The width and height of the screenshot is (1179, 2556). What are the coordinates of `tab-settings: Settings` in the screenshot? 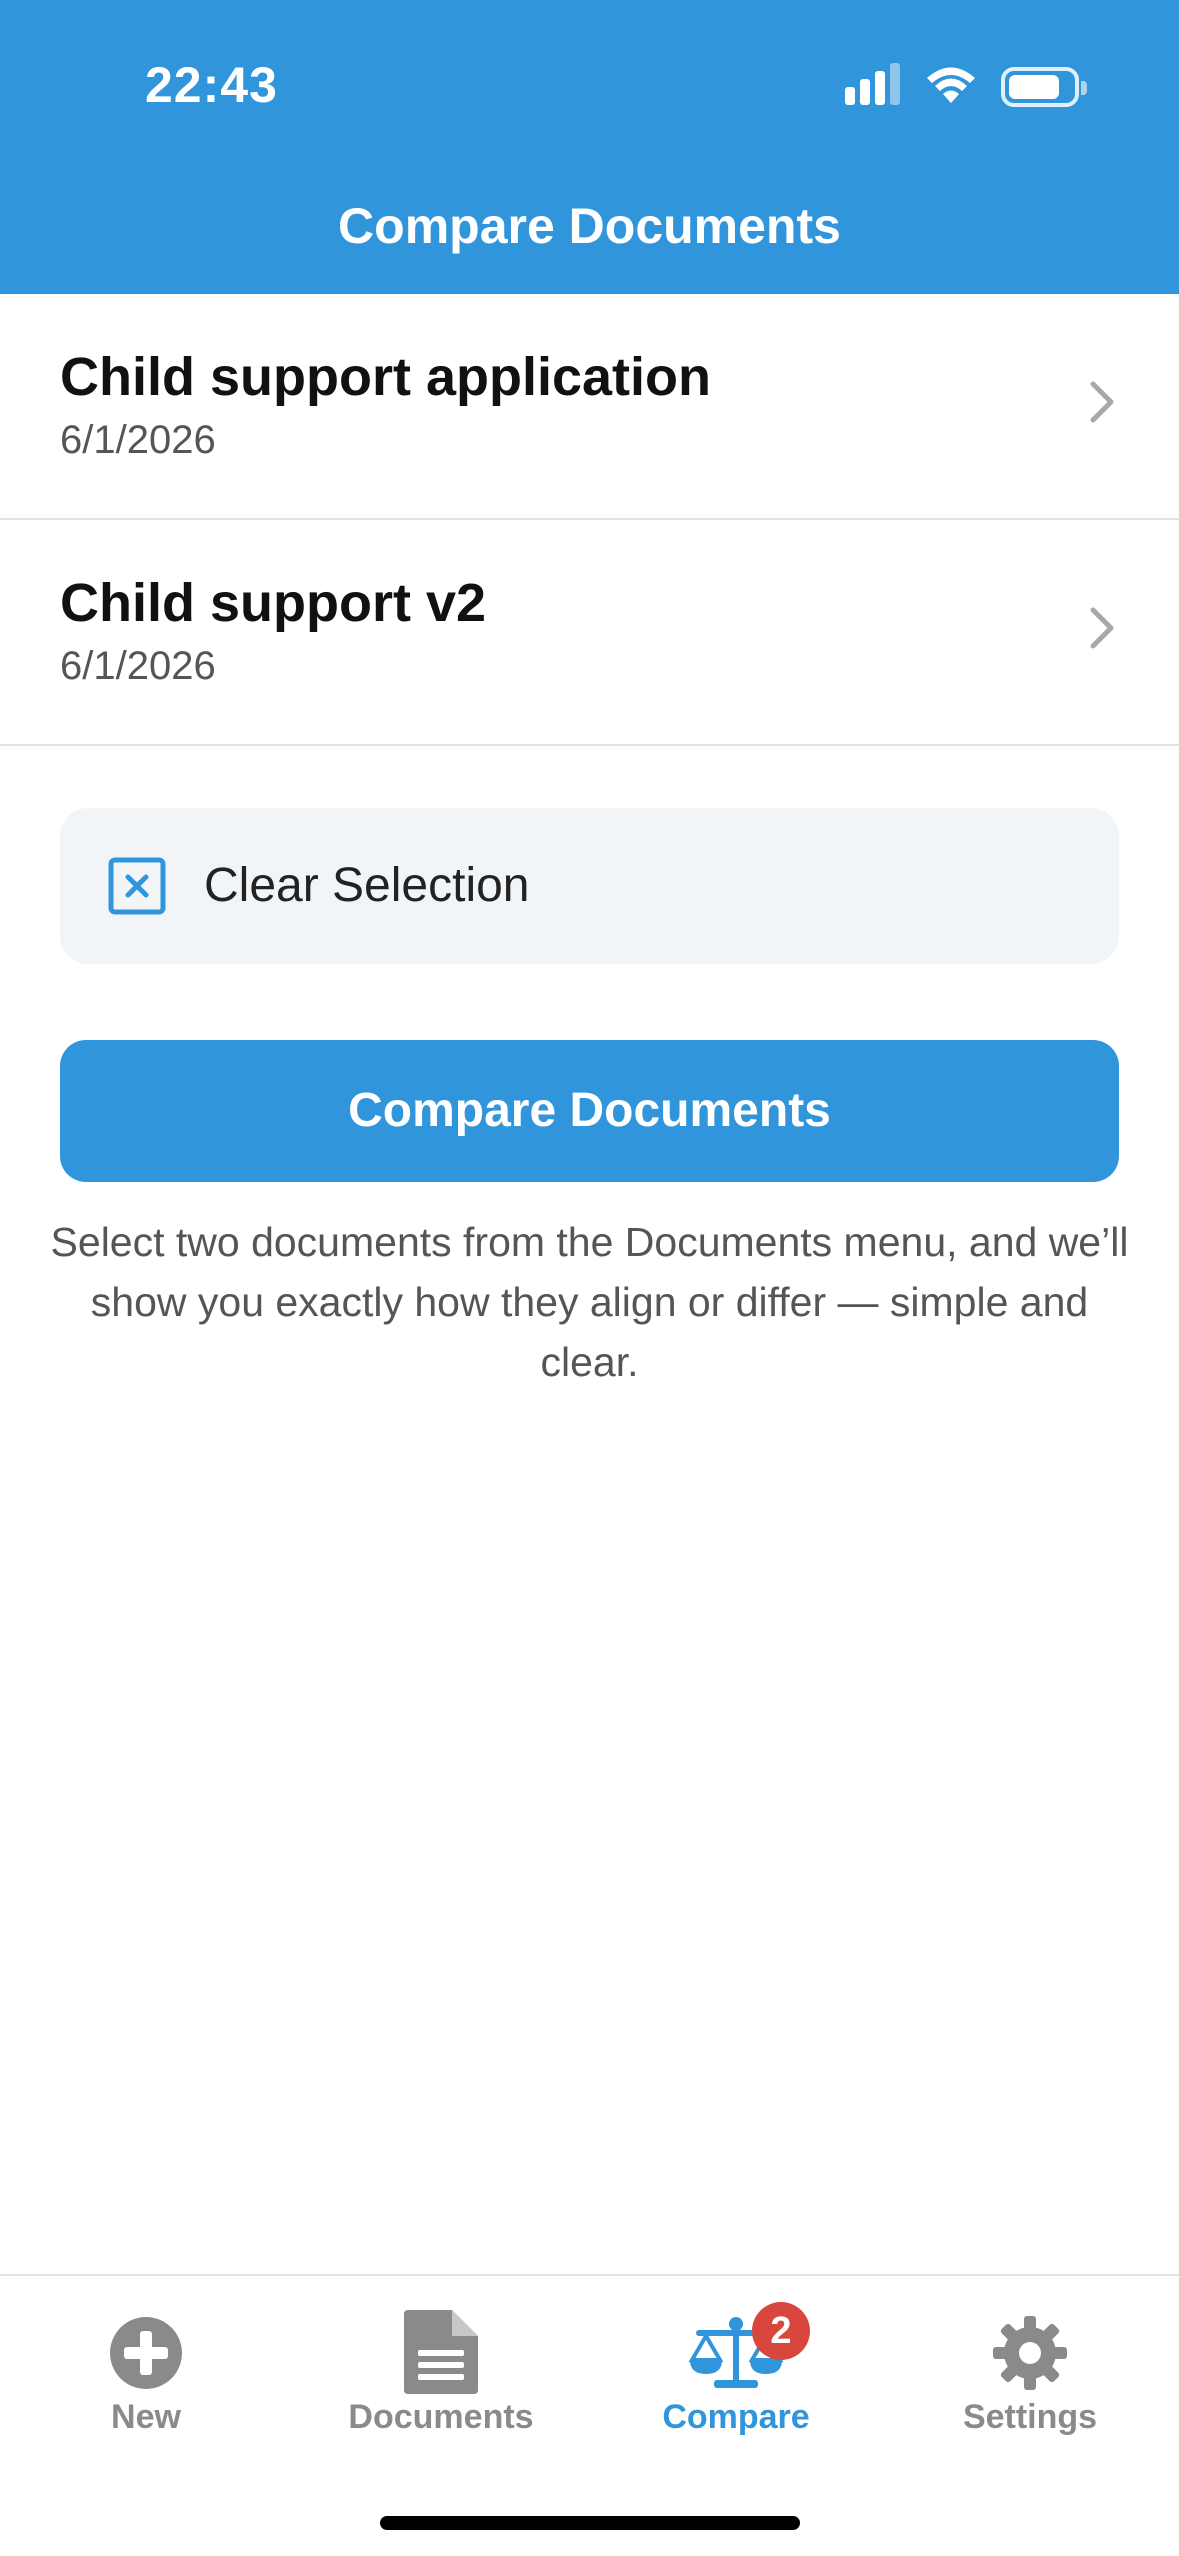 It's located at (1030, 2386).